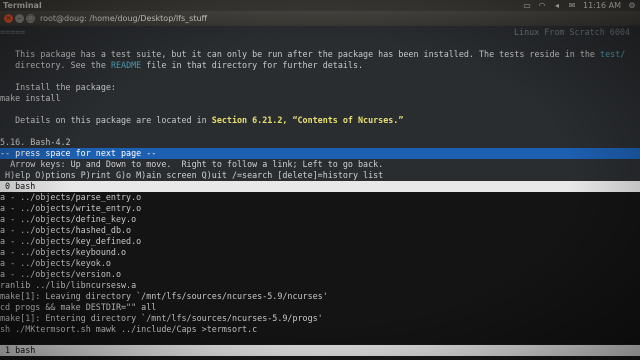 The width and height of the screenshot is (640, 360). Describe the element at coordinates (106, 120) in the screenshot. I see `paragraph-text: Details on this package are located in` at that location.